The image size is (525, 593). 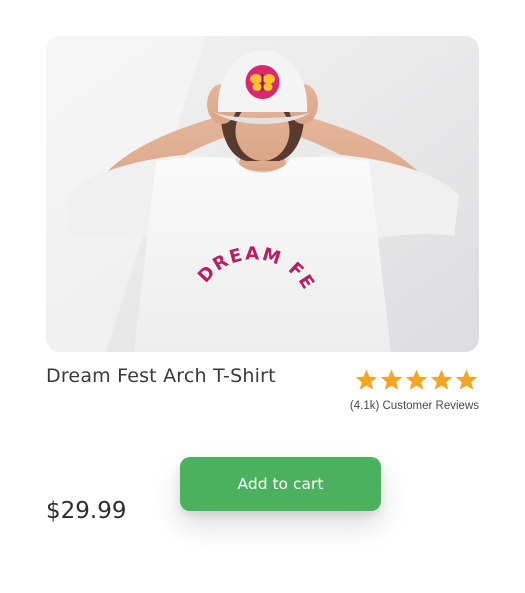 I want to click on add-to-cart-button: Add to cart, so click(x=280, y=484).